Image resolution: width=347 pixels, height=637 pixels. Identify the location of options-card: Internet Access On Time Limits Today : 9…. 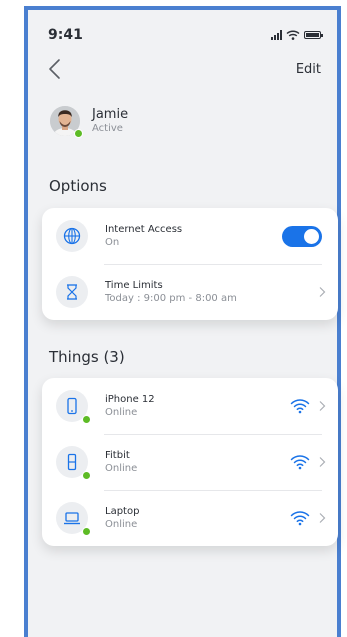
(190, 264).